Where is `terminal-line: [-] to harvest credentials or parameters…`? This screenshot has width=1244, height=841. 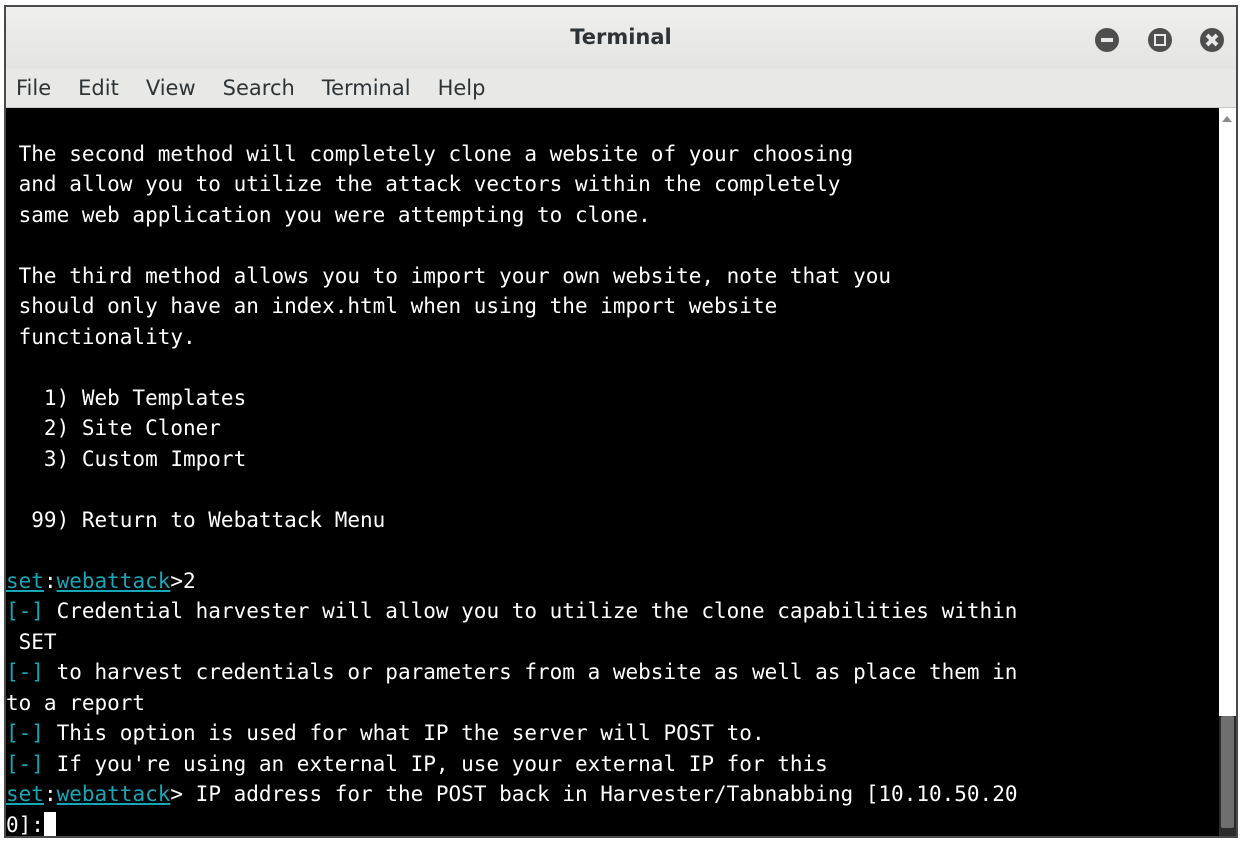 terminal-line: [-] to harvest credentials or parameters… is located at coordinates (612, 672).